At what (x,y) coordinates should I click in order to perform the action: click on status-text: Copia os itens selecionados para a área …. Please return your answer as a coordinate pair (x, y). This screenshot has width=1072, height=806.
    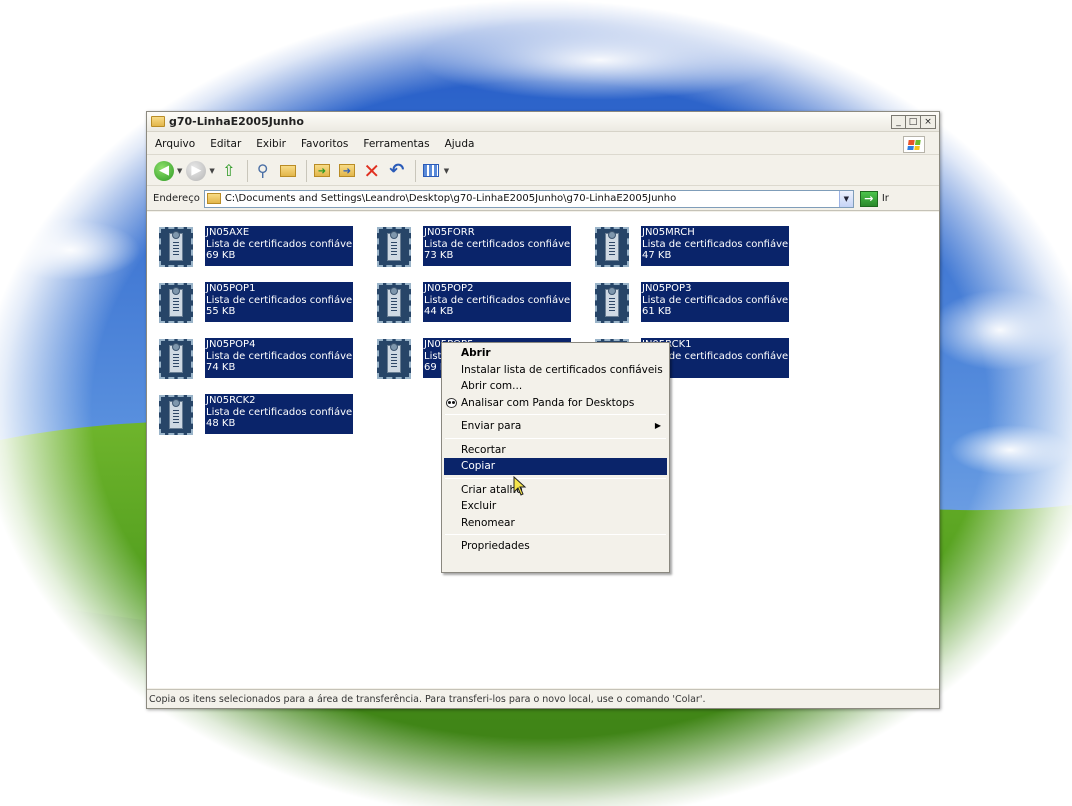
    Looking at the image, I should click on (427, 699).